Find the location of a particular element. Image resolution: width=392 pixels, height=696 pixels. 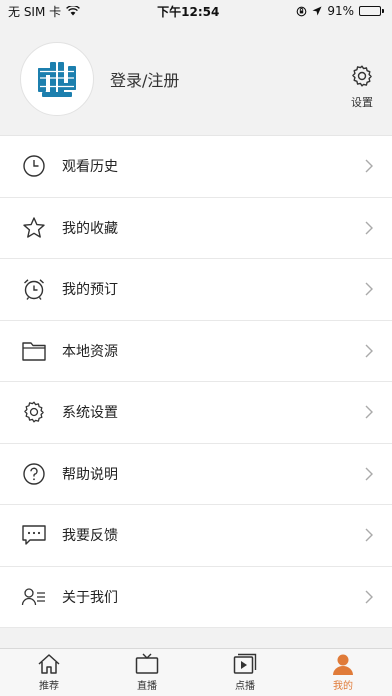

menu-item-history: 观看历史 is located at coordinates (196, 167).